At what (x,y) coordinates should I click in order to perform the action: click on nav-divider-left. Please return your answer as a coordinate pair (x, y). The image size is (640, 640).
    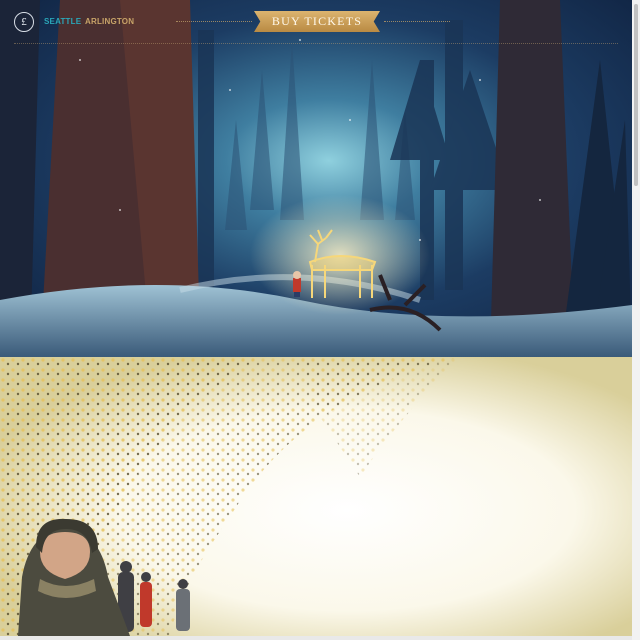
    Looking at the image, I should click on (214, 21).